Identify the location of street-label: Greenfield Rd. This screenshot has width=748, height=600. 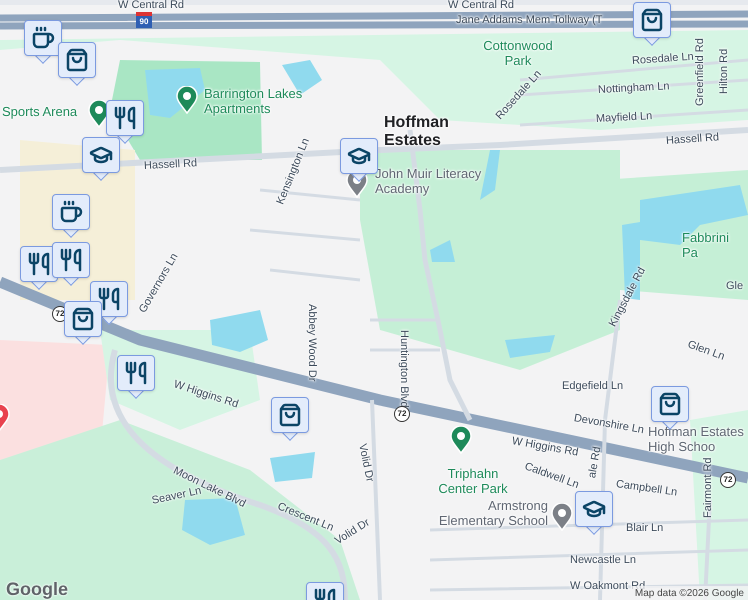
(700, 72).